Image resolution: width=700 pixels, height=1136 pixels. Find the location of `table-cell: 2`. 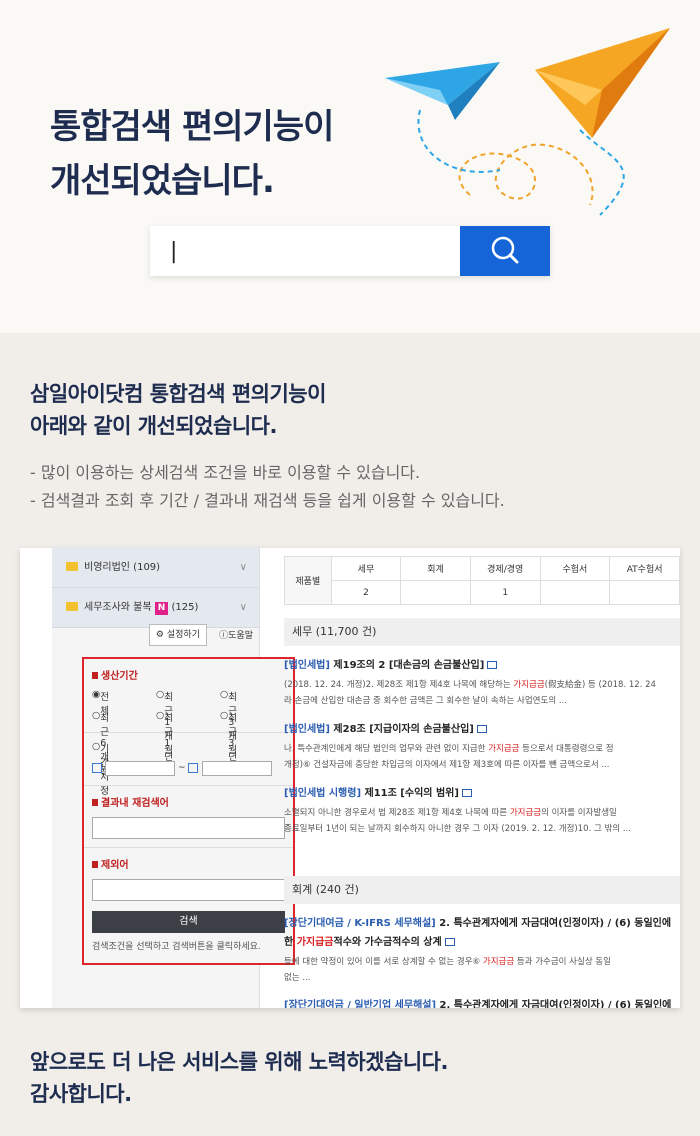

table-cell: 2 is located at coordinates (366, 592).